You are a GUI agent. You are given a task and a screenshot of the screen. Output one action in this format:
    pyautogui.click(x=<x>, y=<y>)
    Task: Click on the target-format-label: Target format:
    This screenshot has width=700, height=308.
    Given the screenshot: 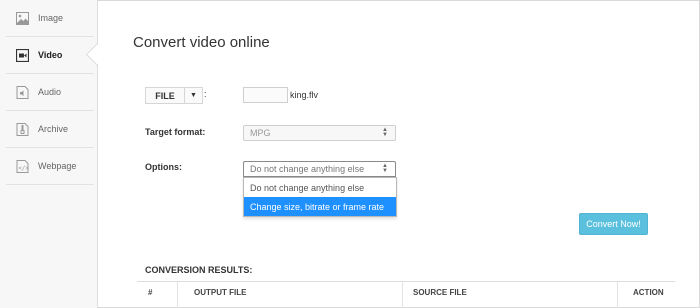 What is the action you would take?
    pyautogui.click(x=175, y=132)
    